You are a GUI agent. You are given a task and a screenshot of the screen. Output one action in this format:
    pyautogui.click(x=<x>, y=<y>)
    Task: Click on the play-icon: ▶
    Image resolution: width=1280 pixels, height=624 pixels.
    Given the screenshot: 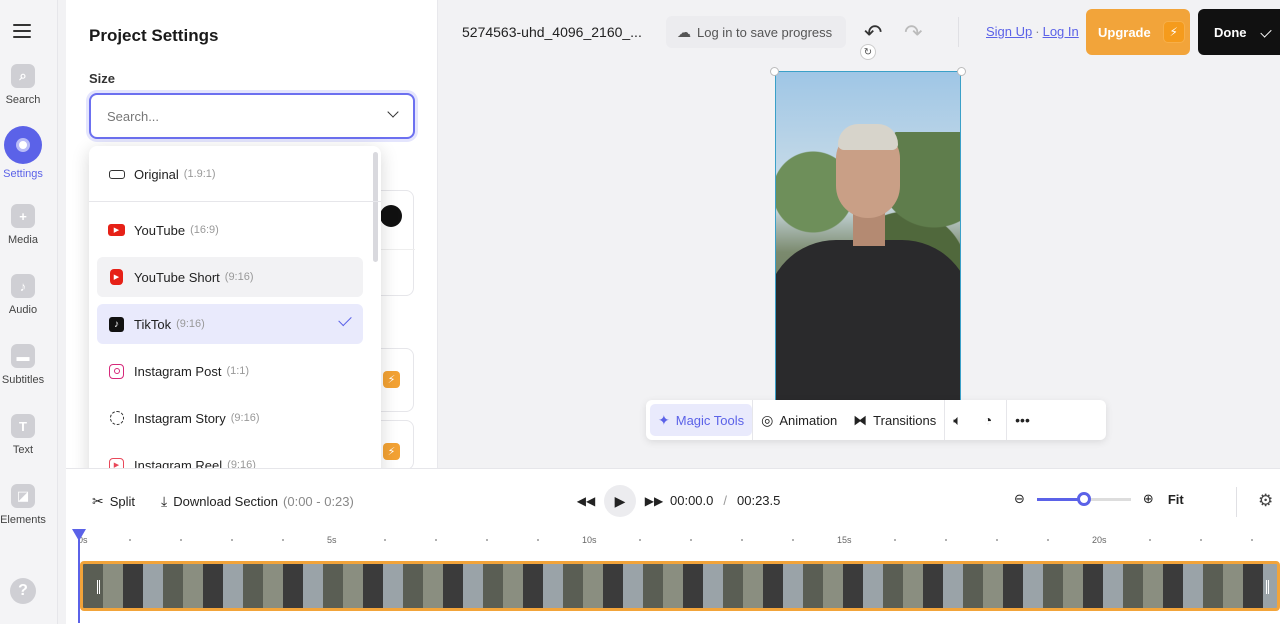 What is the action you would take?
    pyautogui.click(x=620, y=501)
    